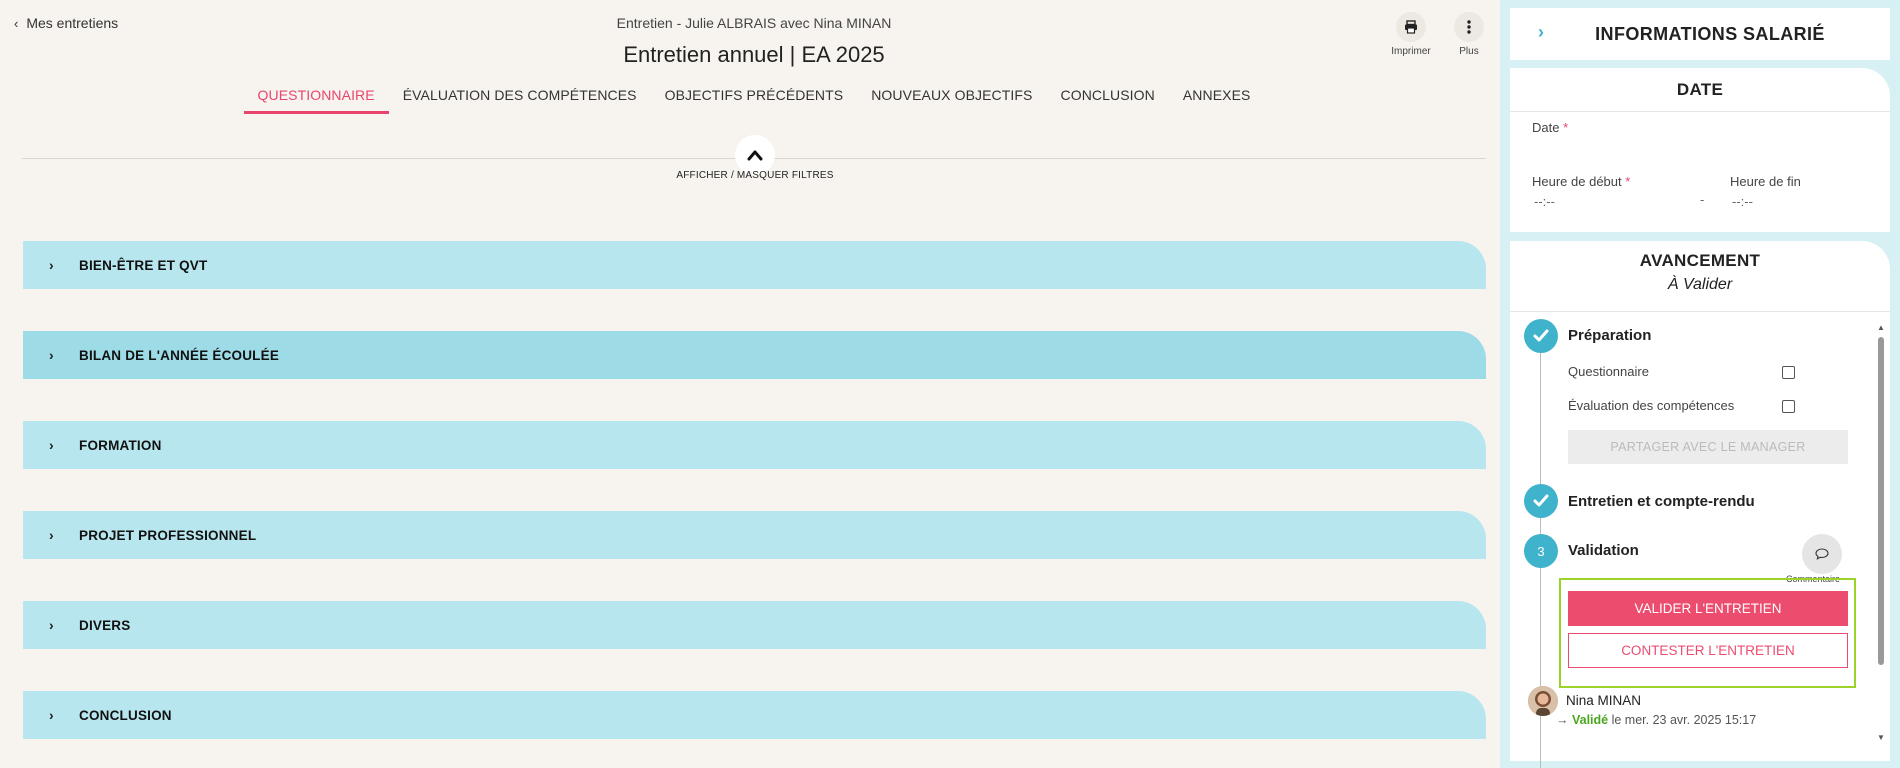 The image size is (1900, 768). What do you see at coordinates (754, 535) in the screenshot?
I see `section-projet-professionnel: › PROJET PROFESSIONNEL` at bounding box center [754, 535].